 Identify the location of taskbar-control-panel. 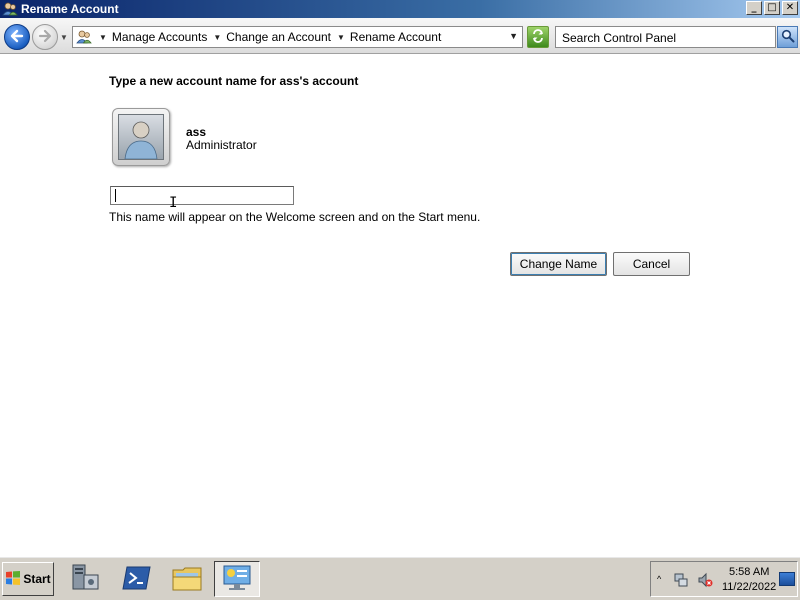
(237, 579).